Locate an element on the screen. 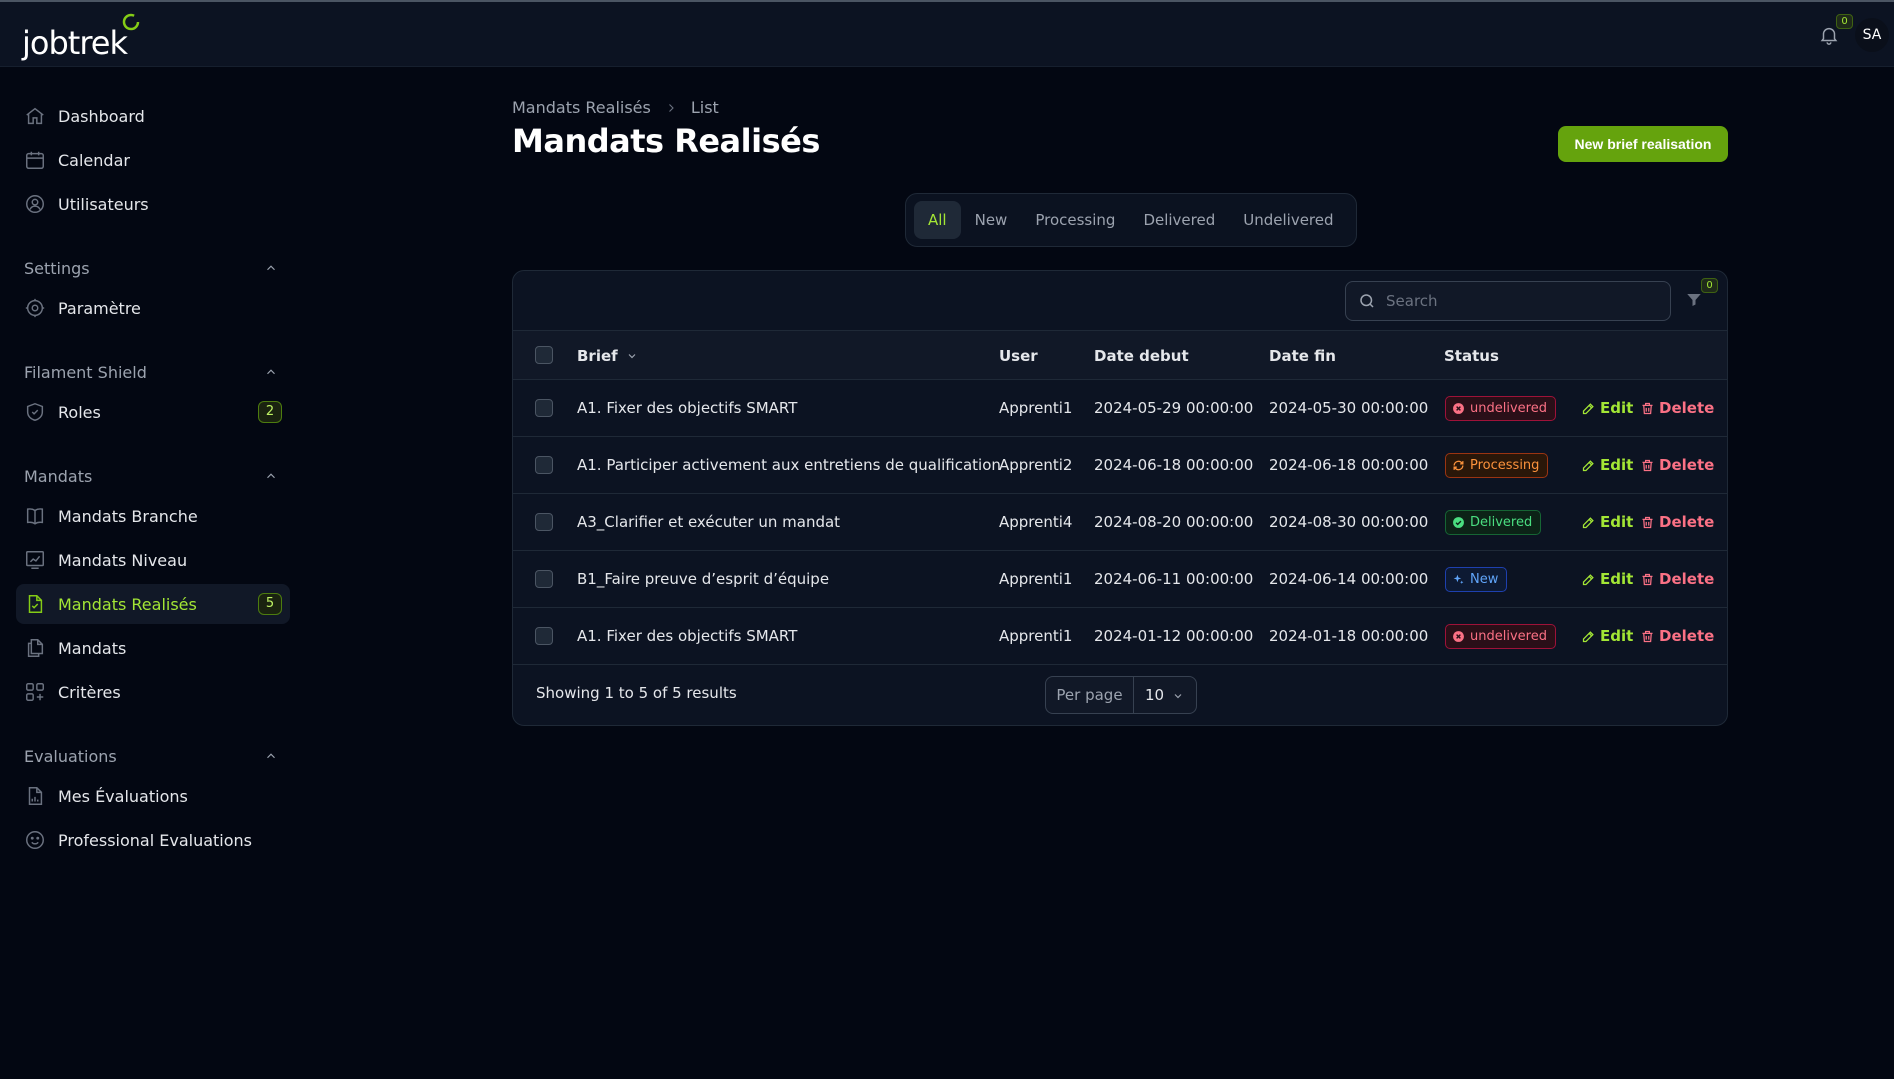 This screenshot has height=1079, width=1894. sidebar-item-parametre: Paramètre is located at coordinates (153, 308).